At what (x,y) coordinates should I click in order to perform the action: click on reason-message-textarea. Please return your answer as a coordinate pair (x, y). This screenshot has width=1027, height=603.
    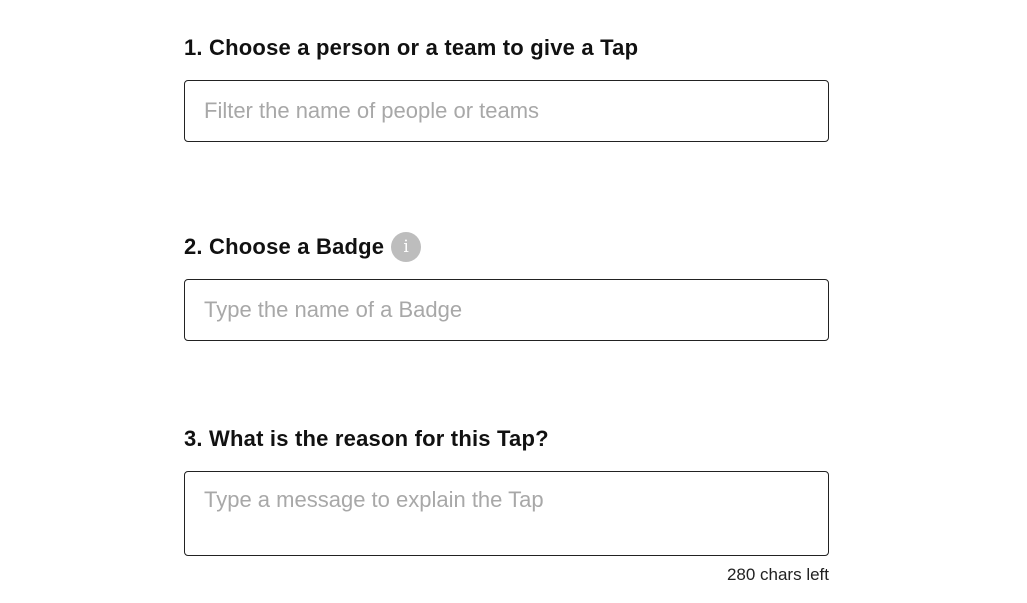
    Looking at the image, I should click on (506, 513).